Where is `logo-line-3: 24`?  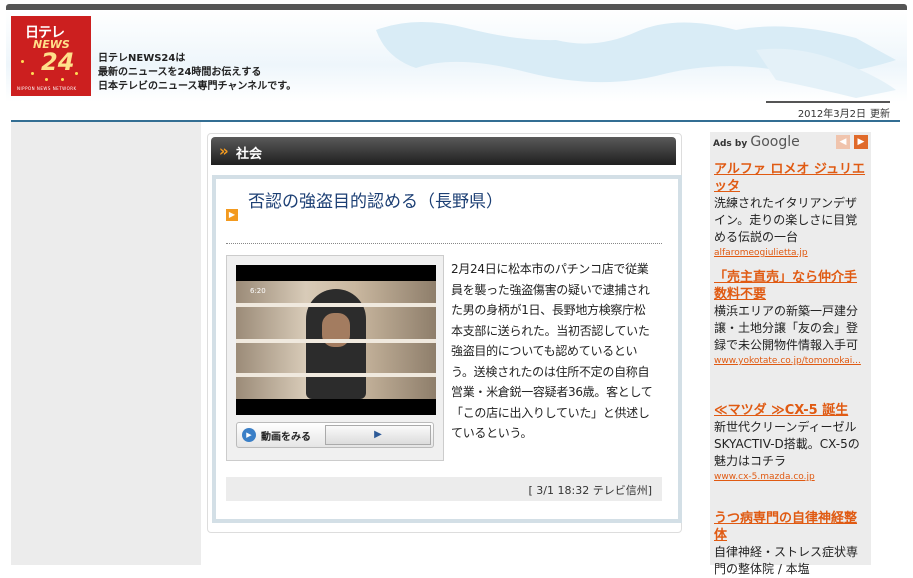 logo-line-3: 24 is located at coordinates (58, 62).